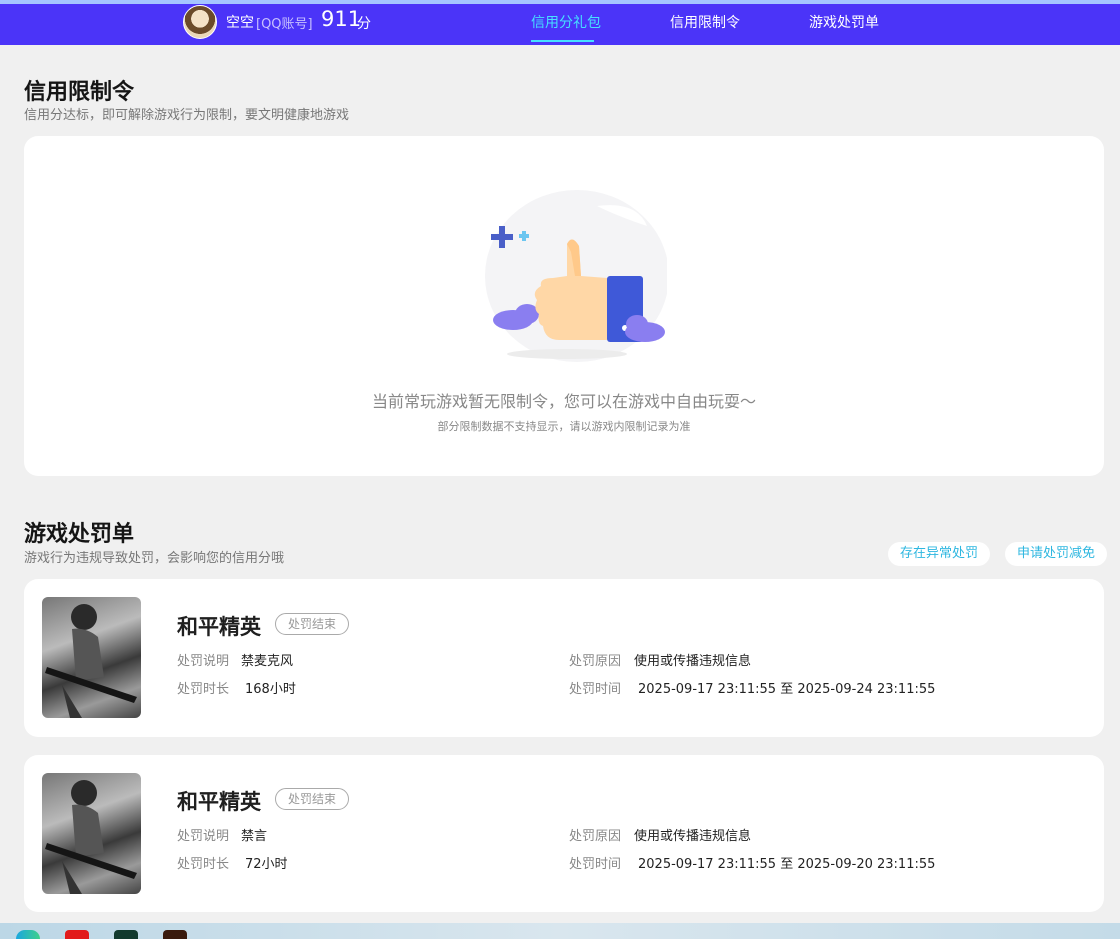 The height and width of the screenshot is (939, 1120). I want to click on duration-value: 72小时, so click(266, 864).